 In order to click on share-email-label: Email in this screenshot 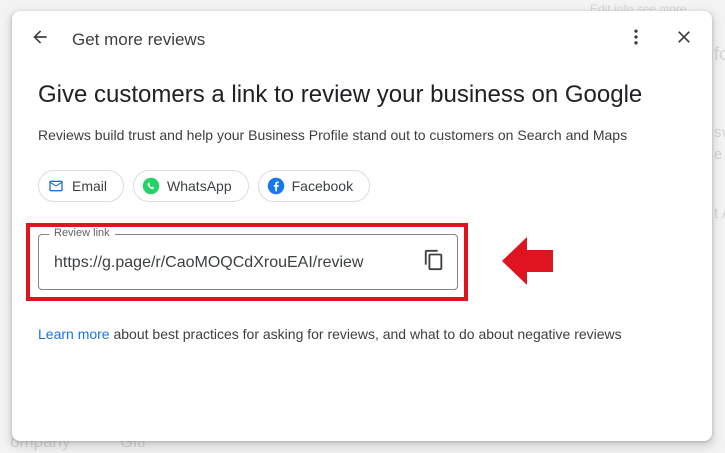, I will do `click(90, 186)`.